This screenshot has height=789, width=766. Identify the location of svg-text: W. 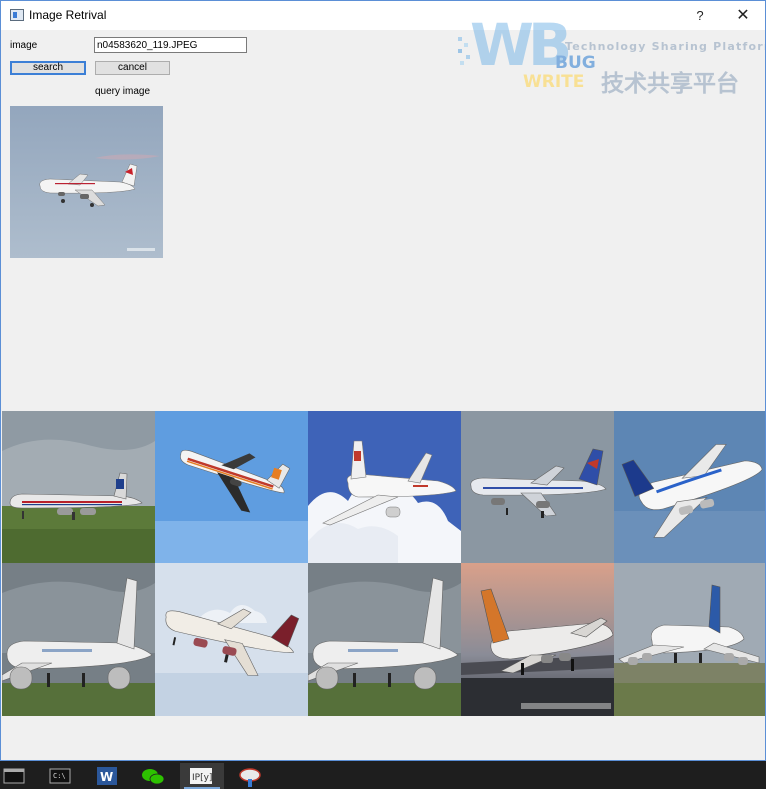
(106, 777).